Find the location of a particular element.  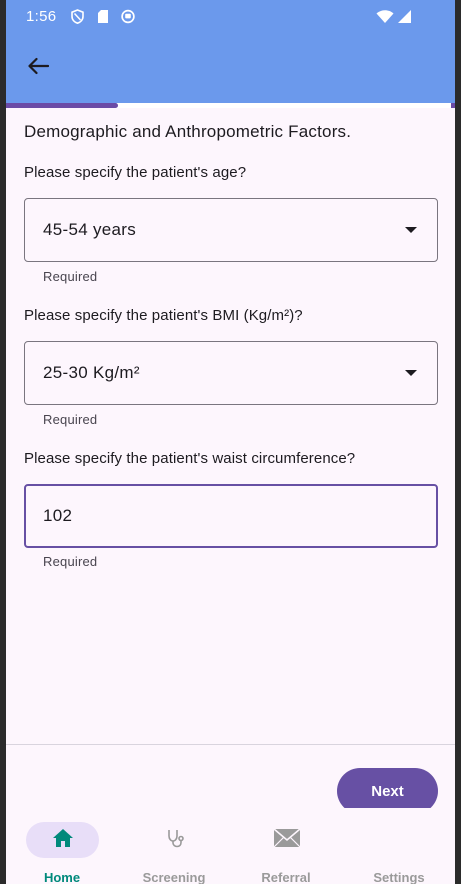

waist-circumference-input: 102 is located at coordinates (231, 516).